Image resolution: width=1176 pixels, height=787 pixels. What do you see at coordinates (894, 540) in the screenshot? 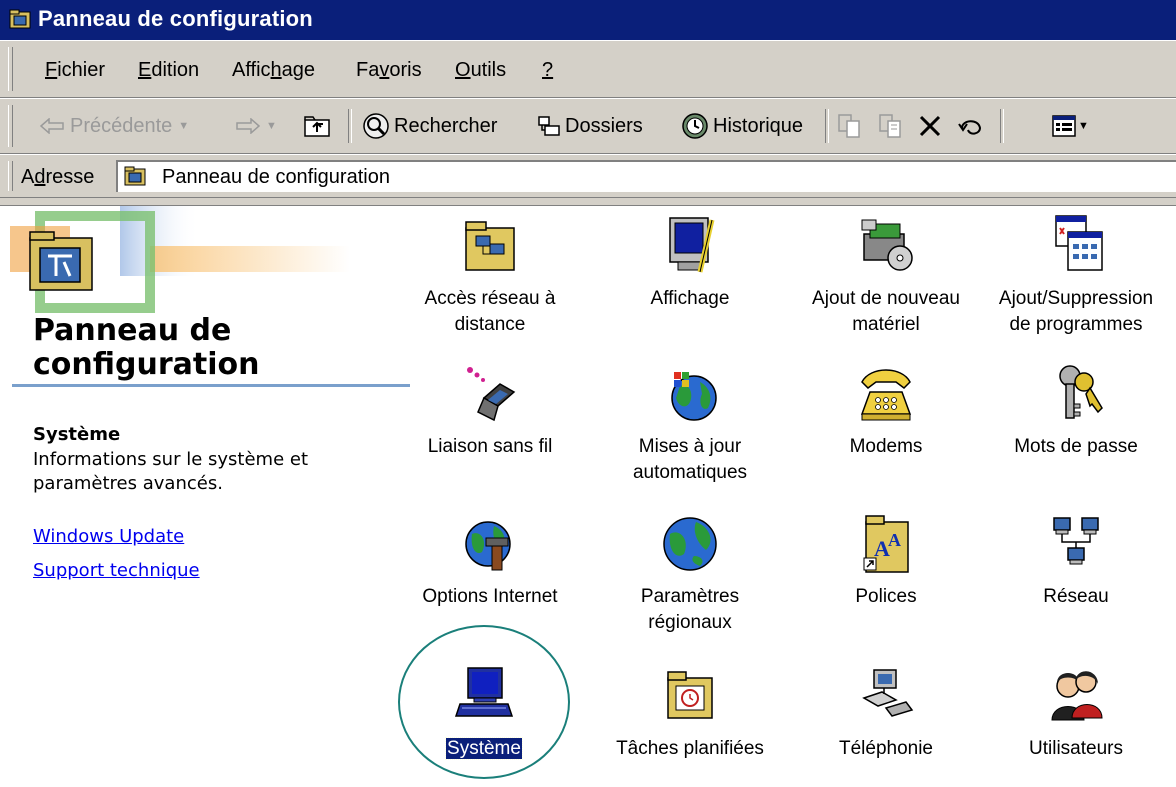
I see `svg-text: A` at bounding box center [894, 540].